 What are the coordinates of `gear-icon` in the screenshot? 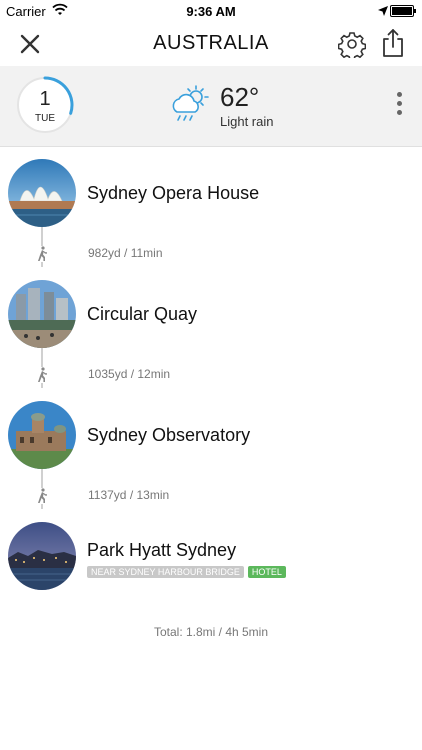 It's located at (352, 46).